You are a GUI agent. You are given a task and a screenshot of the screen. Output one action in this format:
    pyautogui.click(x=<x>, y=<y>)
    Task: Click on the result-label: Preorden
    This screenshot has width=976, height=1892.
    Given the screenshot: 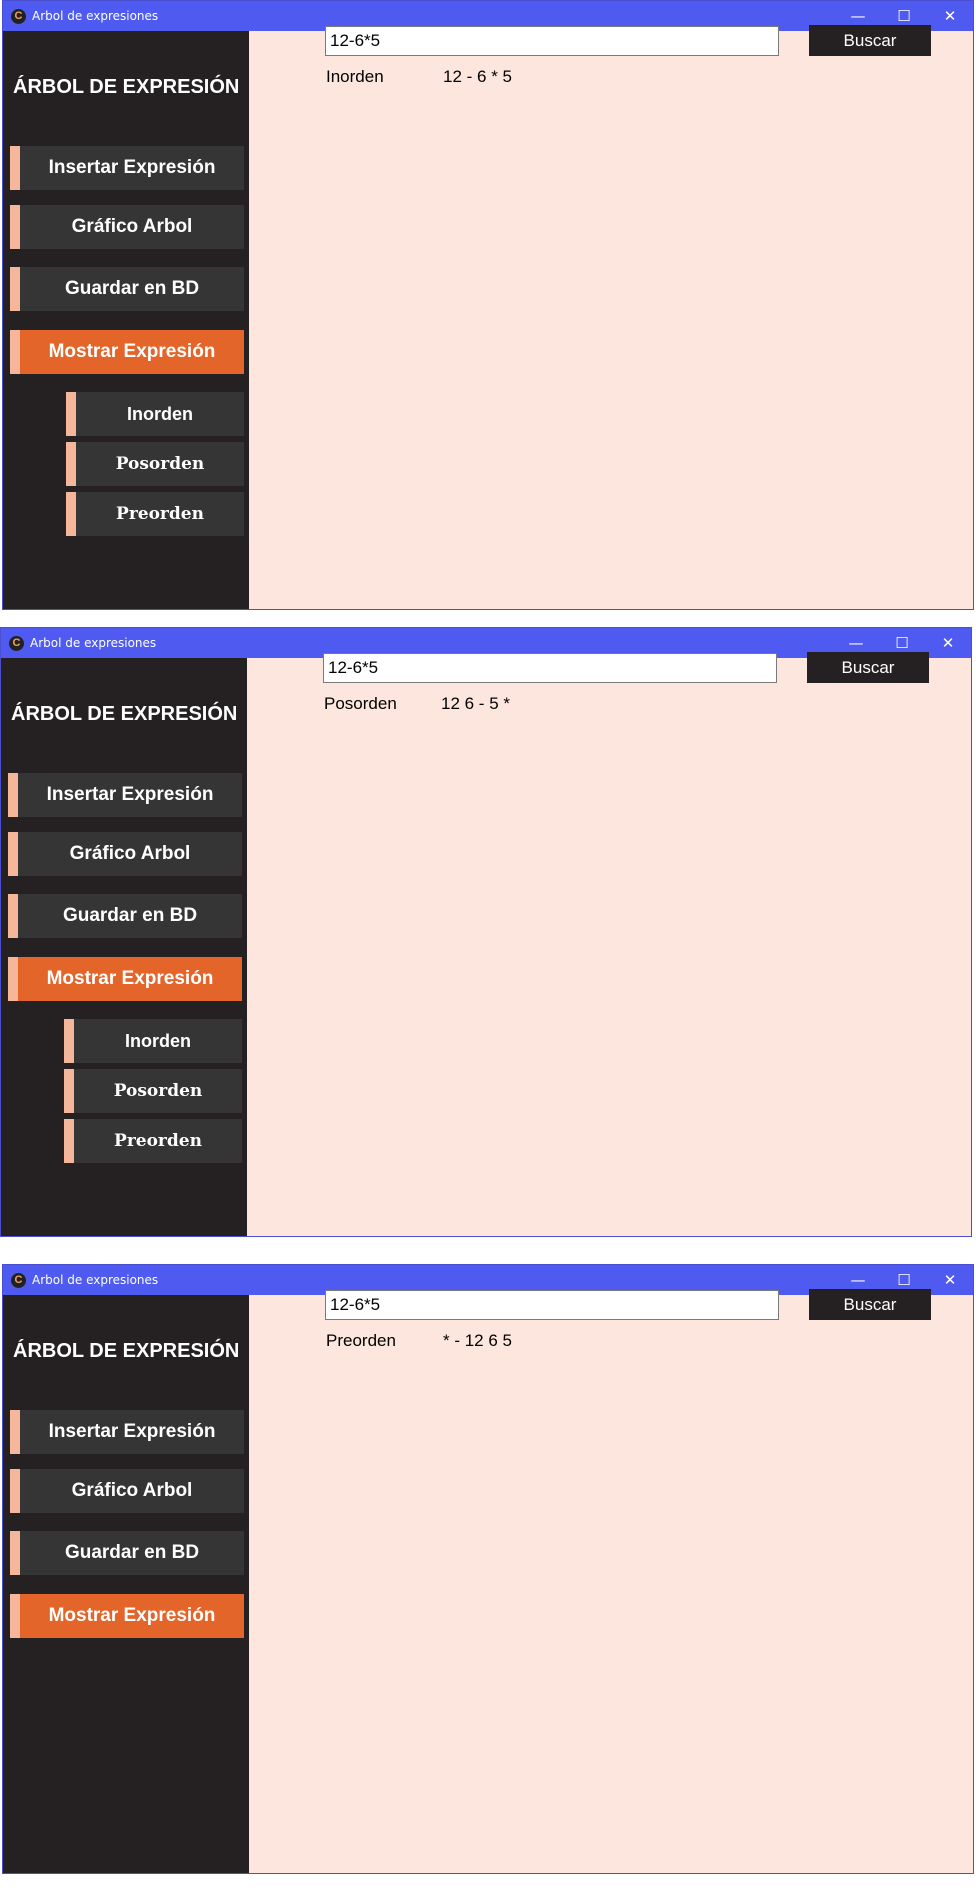 What is the action you would take?
    pyautogui.click(x=361, y=1340)
    